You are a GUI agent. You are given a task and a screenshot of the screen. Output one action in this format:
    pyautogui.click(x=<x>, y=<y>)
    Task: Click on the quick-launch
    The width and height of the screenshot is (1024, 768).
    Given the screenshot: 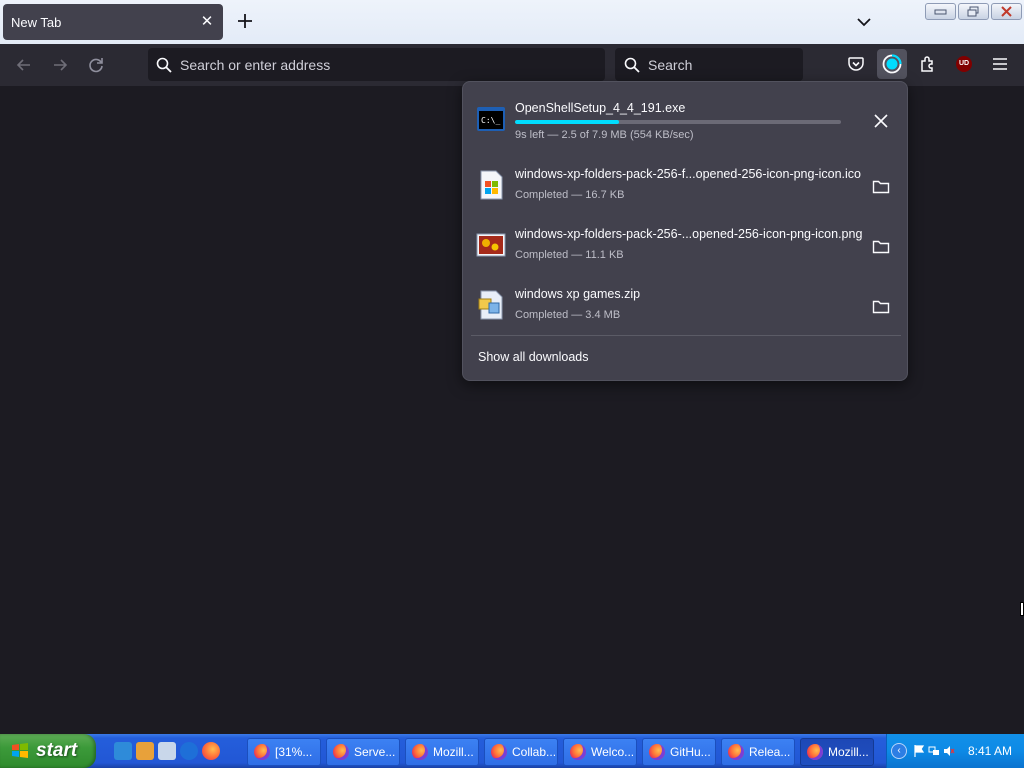 What is the action you would take?
    pyautogui.click(x=172, y=751)
    